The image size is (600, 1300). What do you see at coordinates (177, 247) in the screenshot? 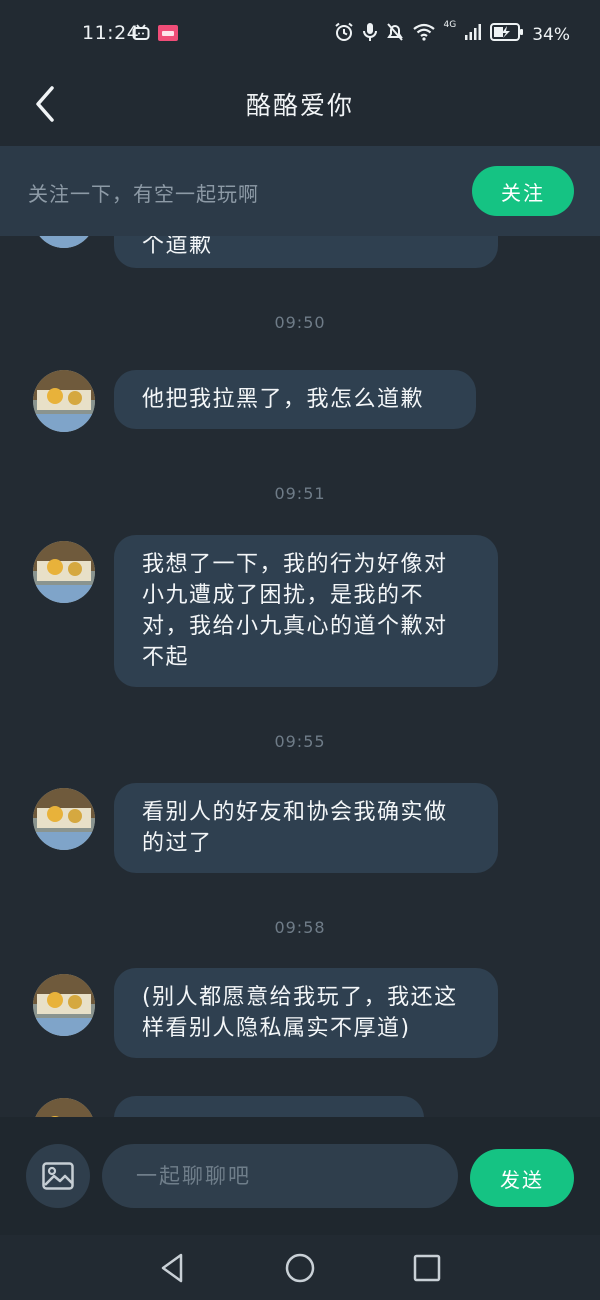
I see `message-text: 个道歉` at bounding box center [177, 247].